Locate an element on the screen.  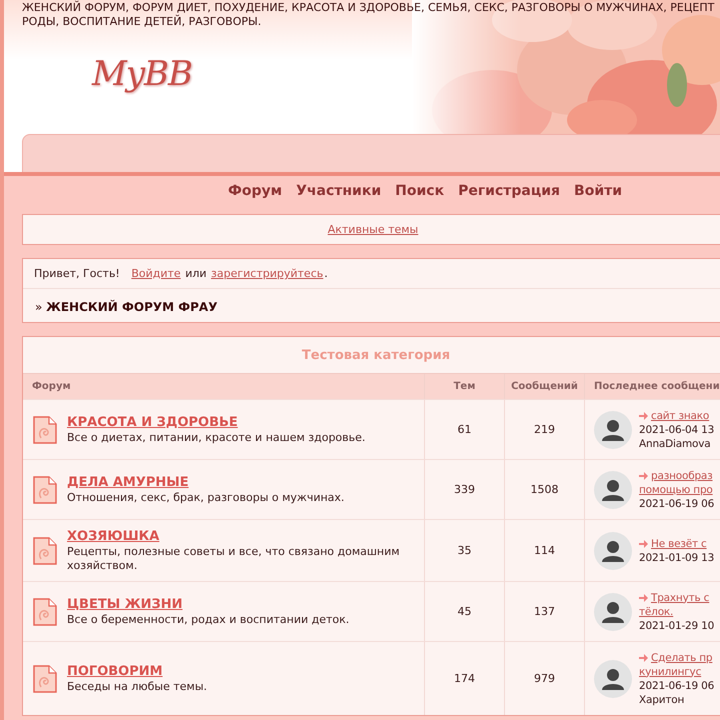
topic-count: 35 is located at coordinates (465, 550).